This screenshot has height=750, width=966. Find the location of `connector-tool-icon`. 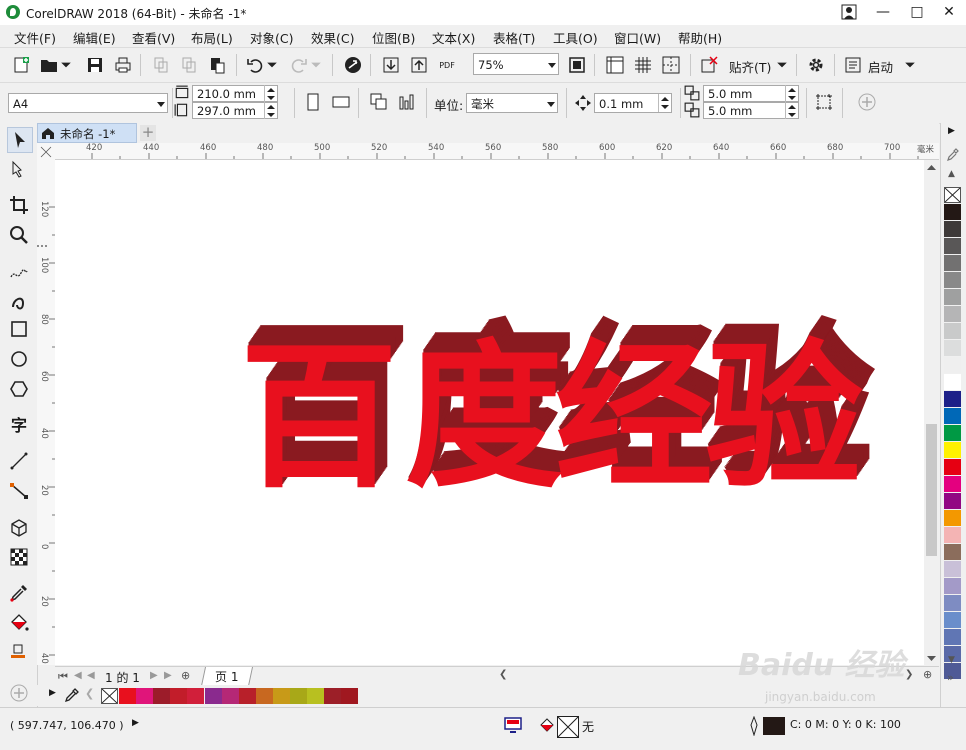

connector-tool-icon is located at coordinates (19, 491).